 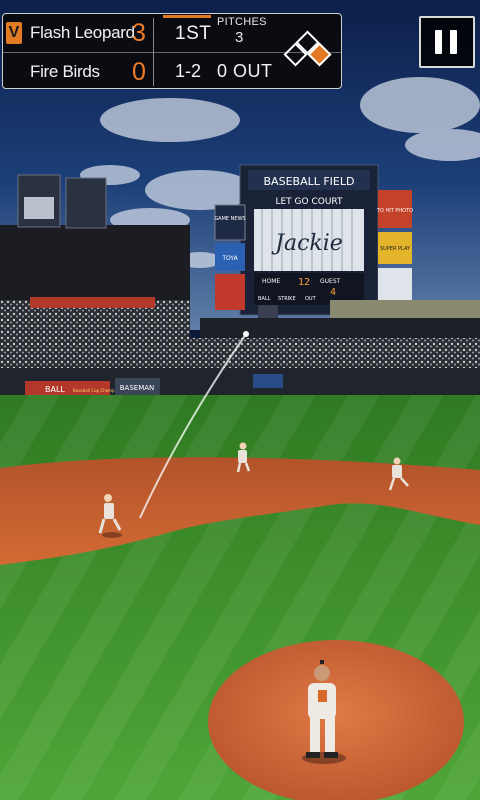 I want to click on board-guest-label: GUEST, so click(x=330, y=281).